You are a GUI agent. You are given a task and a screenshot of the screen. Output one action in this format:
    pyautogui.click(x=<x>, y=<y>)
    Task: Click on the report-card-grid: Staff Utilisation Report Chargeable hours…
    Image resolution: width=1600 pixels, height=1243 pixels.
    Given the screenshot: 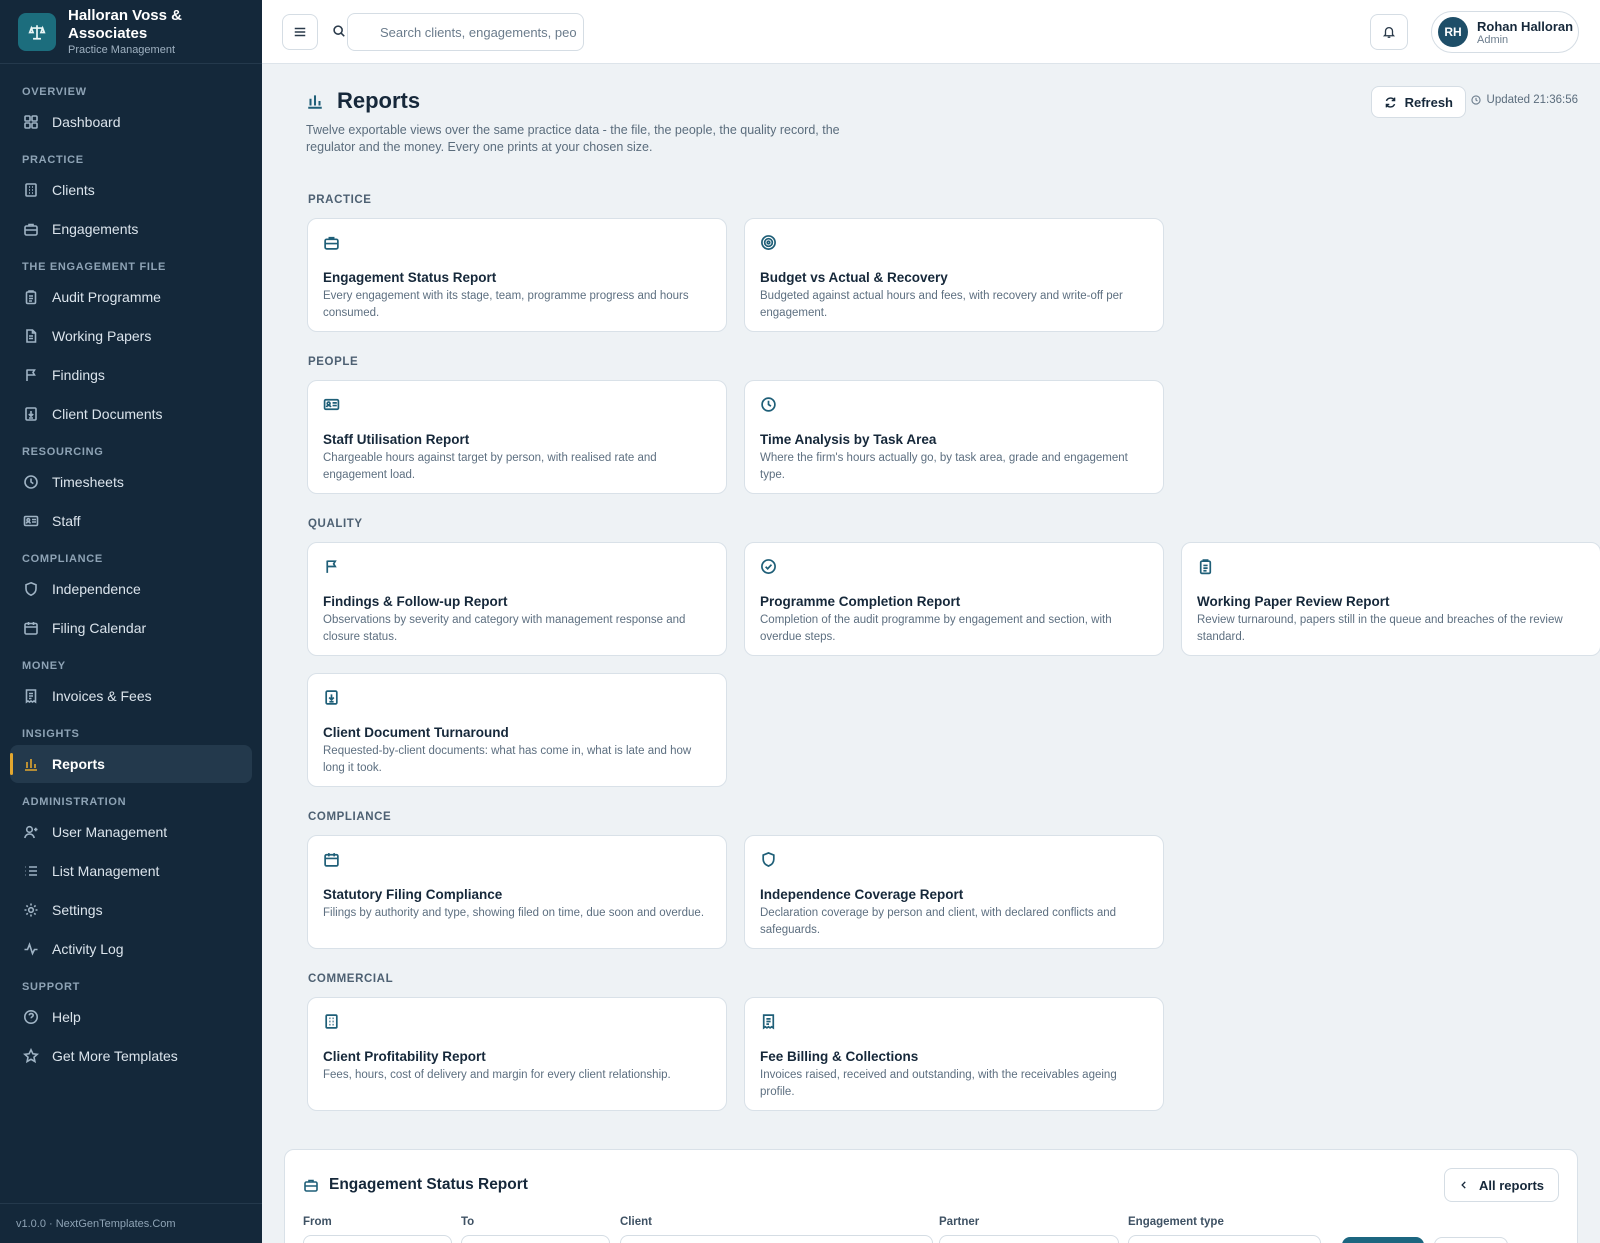 What is the action you would take?
    pyautogui.click(x=953, y=437)
    